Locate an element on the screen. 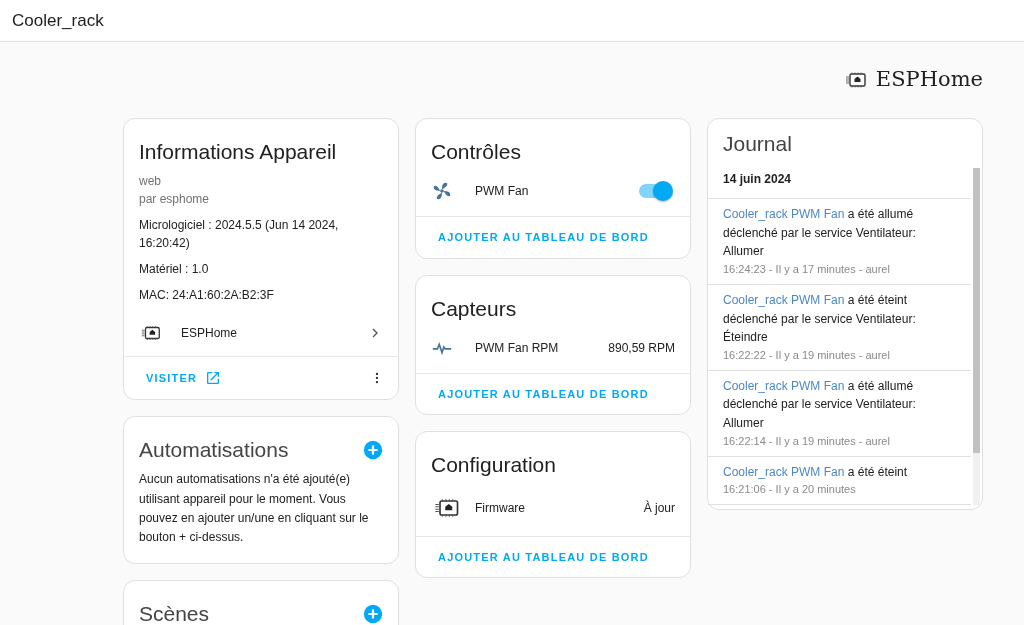 The height and width of the screenshot is (625, 1024). hardware-info: Matériel : 1.0 is located at coordinates (174, 269).